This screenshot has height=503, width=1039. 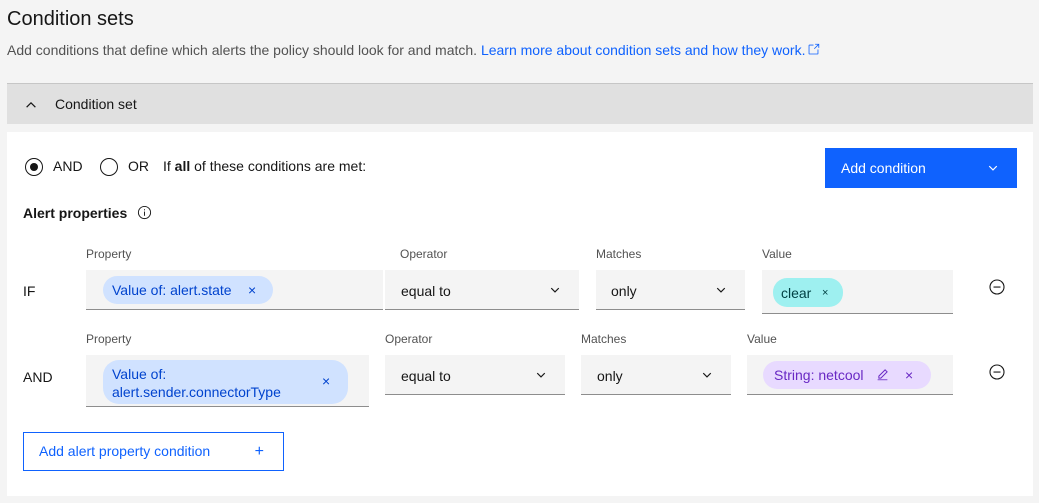 What do you see at coordinates (29, 291) in the screenshot?
I see `row-label-if: IF` at bounding box center [29, 291].